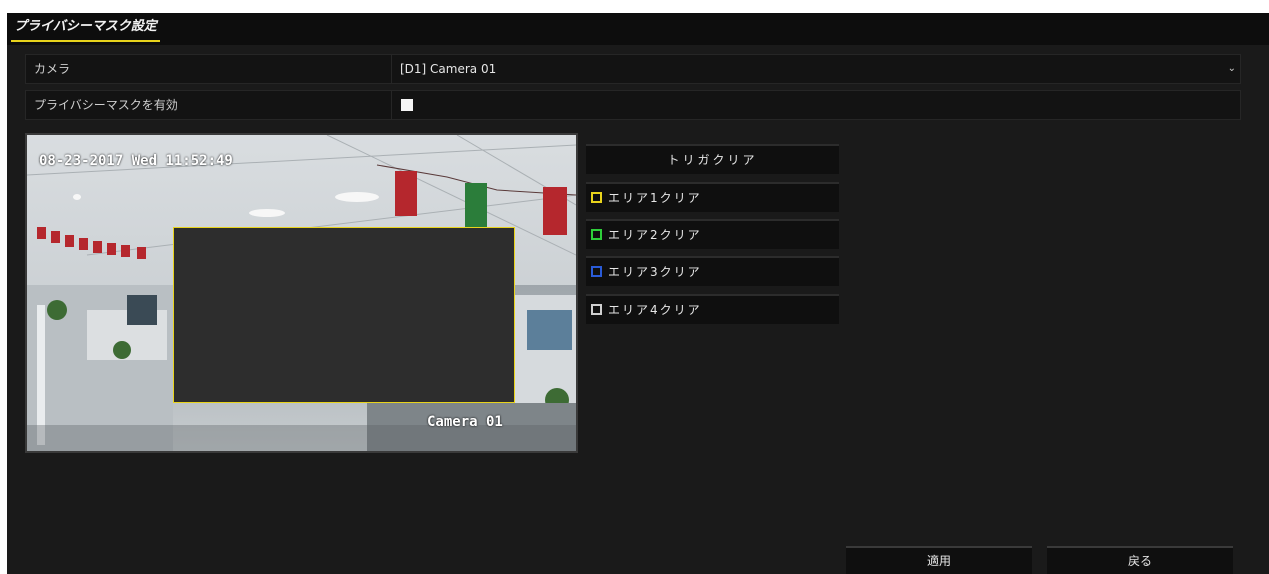 This screenshot has width=1269, height=574. What do you see at coordinates (596, 309) in the screenshot?
I see `area-4-color-swatch` at bounding box center [596, 309].